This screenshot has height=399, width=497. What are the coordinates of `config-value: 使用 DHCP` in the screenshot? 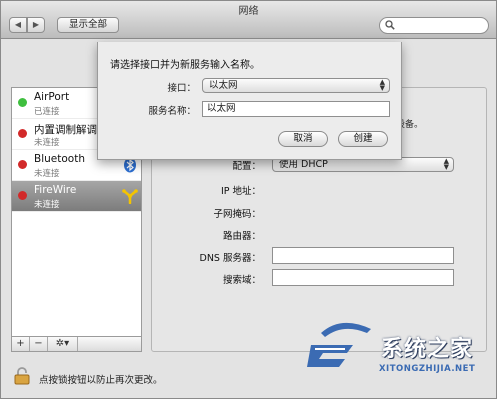 It's located at (303, 164).